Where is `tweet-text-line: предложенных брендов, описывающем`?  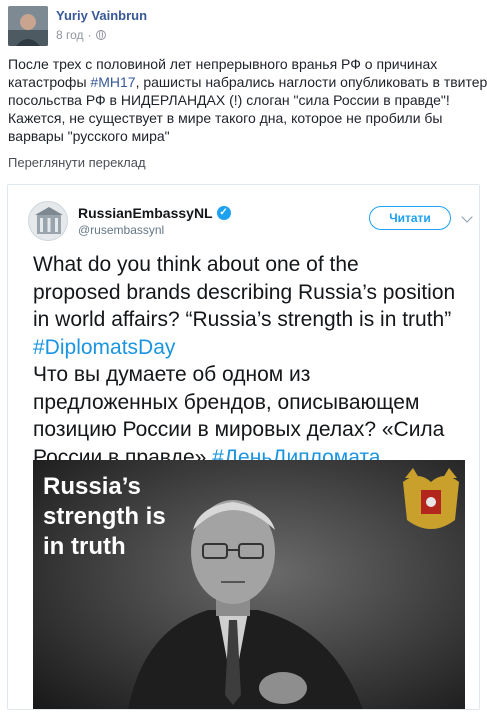
tweet-text-line: предложенных брендов, описывающем is located at coordinates (226, 402).